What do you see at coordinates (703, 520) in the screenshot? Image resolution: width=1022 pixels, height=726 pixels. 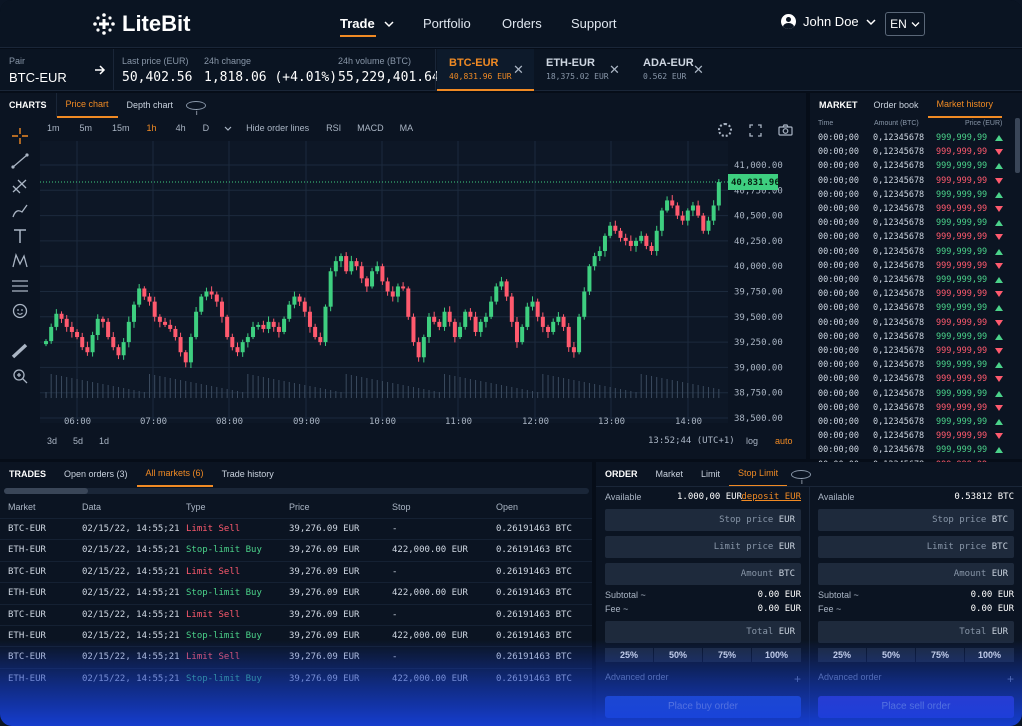 I see `stop-price-input: Stop price EUR` at bounding box center [703, 520].